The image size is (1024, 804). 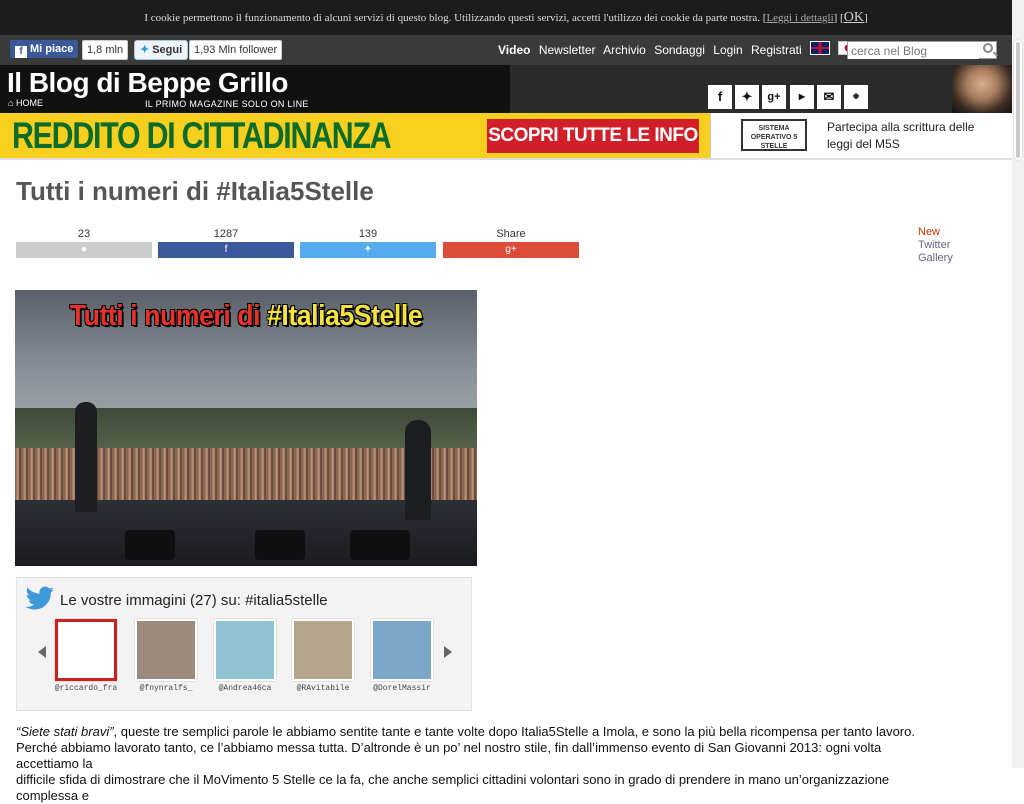 What do you see at coordinates (86, 688) in the screenshot?
I see `thumb-handle: @riccardo_fra` at bounding box center [86, 688].